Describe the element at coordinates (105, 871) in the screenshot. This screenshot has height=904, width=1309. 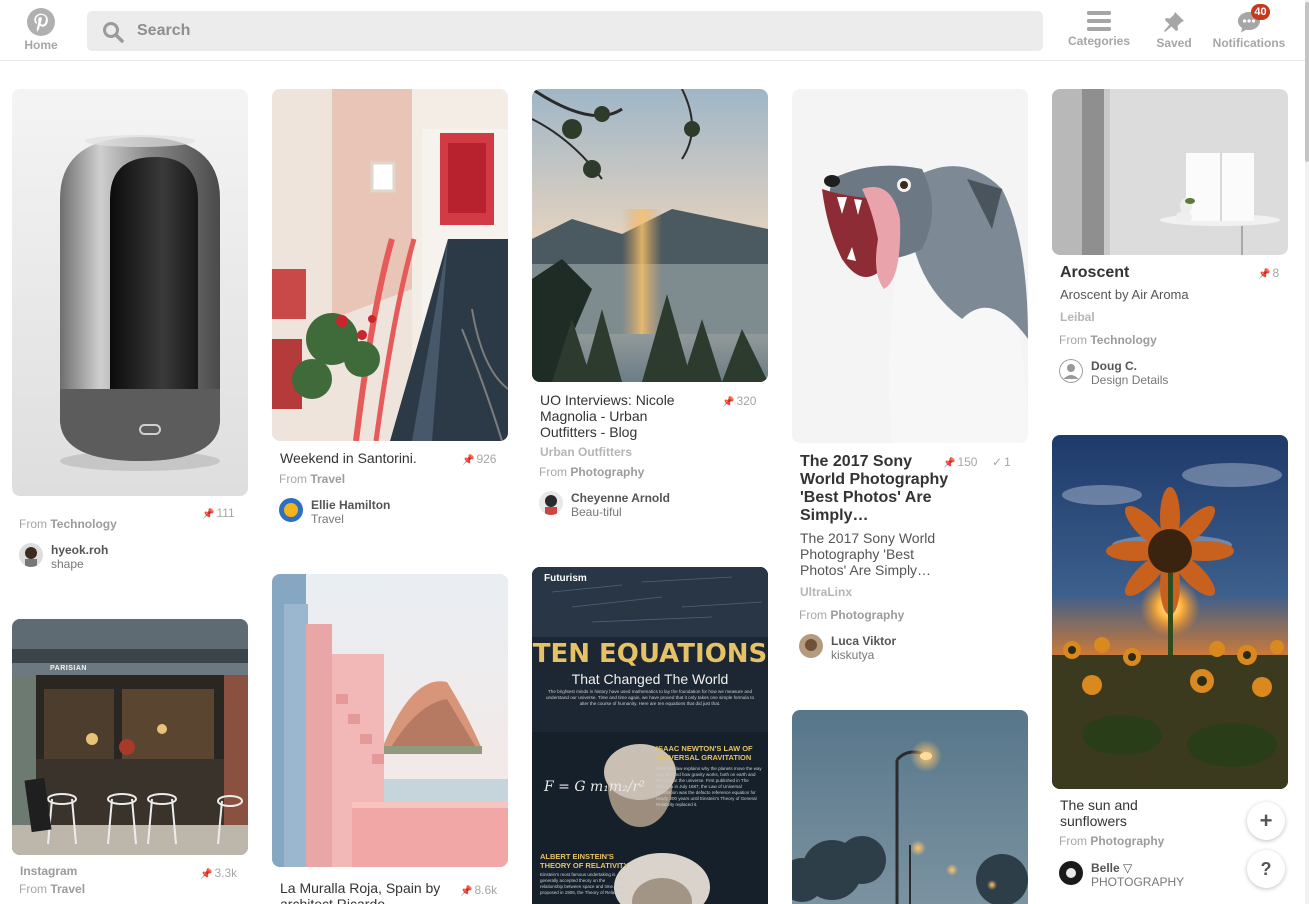
I see `pin-title: Instagram` at that location.